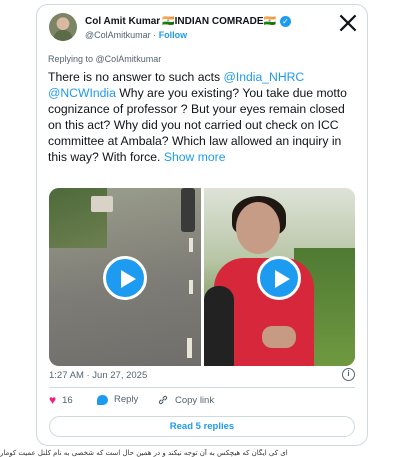 The height and width of the screenshot is (457, 405). What do you see at coordinates (219, 326) in the screenshot?
I see `thumbnail-detail-child` at bounding box center [219, 326].